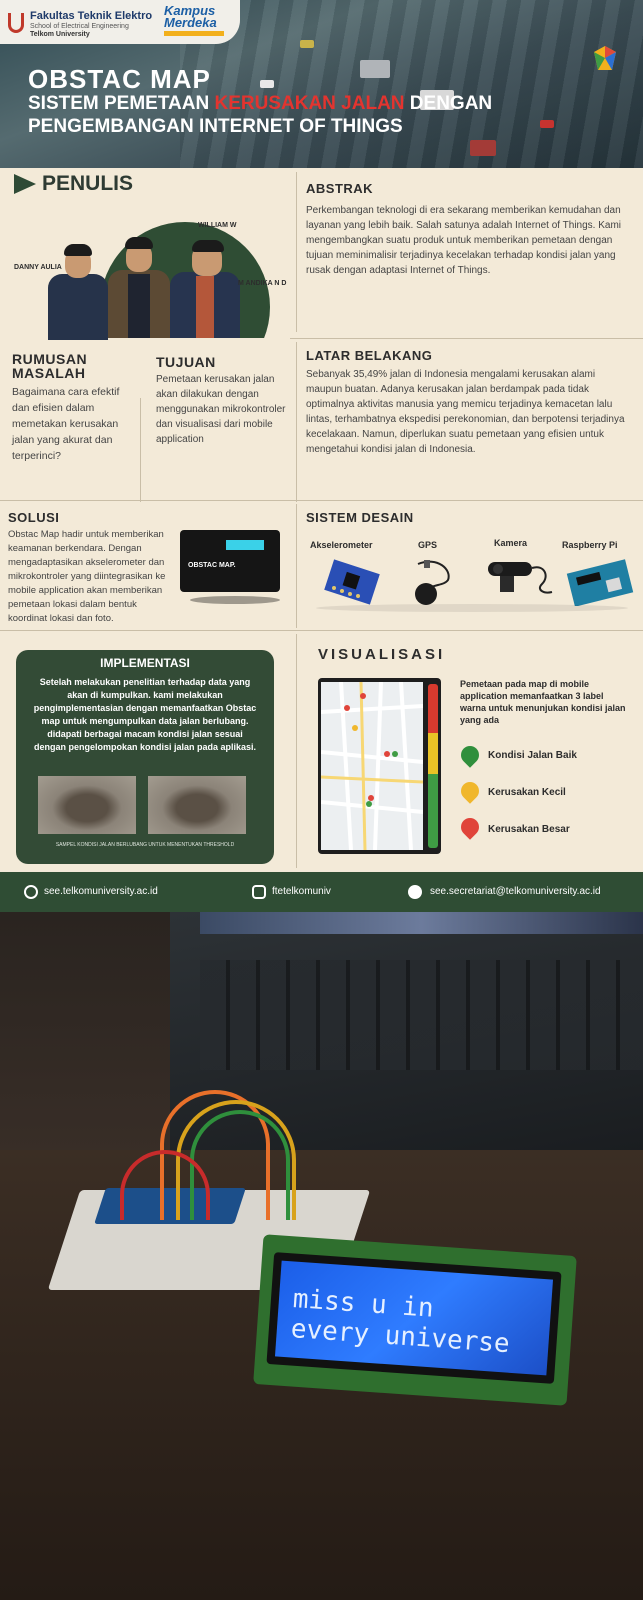 The width and height of the screenshot is (643, 1600). What do you see at coordinates (202, 20) in the screenshot?
I see `kampus-merdeka-logo: Kampus Merdeka` at bounding box center [202, 20].